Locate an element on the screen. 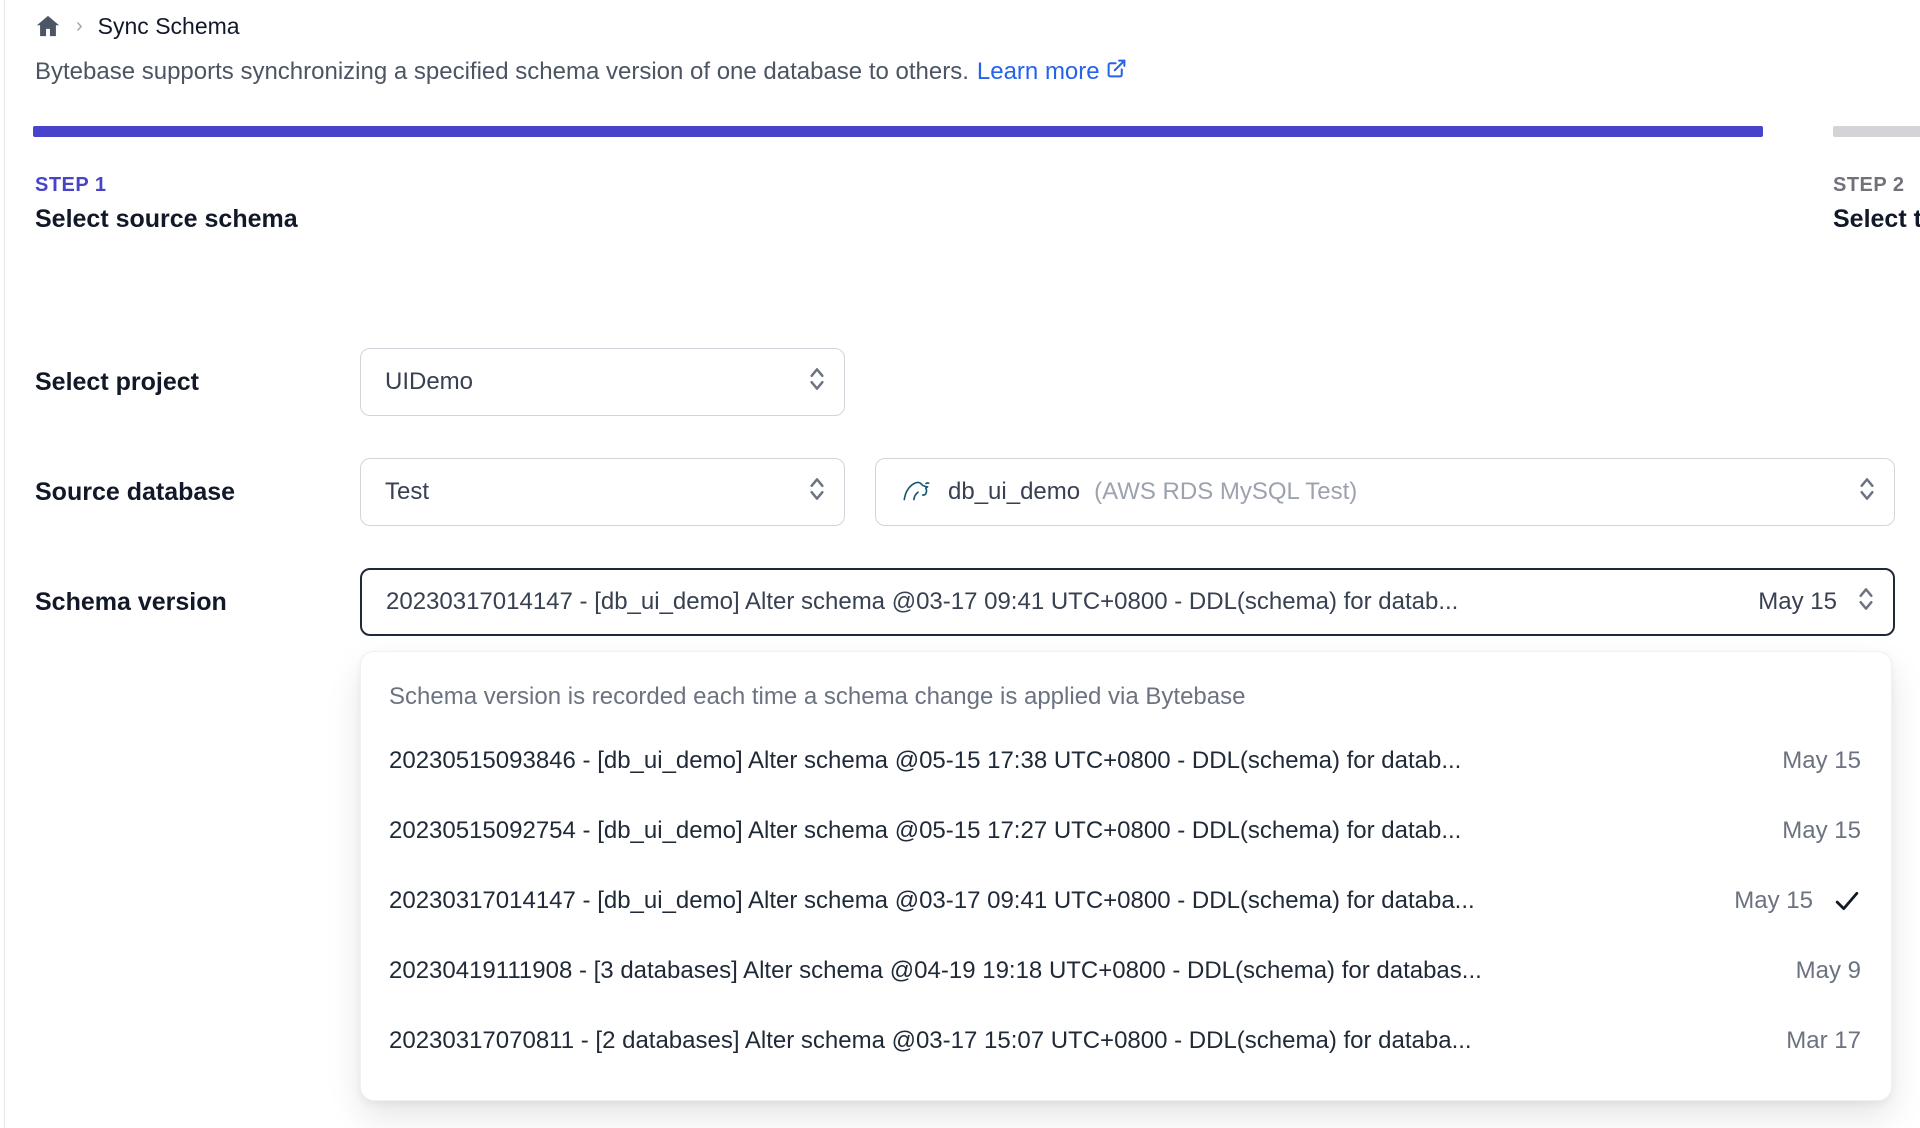 The height and width of the screenshot is (1128, 1920). step-1-title: Select source schema is located at coordinates (166, 219).